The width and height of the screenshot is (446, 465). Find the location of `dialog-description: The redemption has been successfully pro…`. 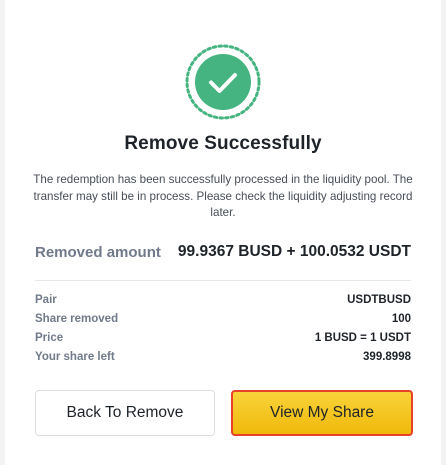

dialog-description: The redemption has been successfully pro… is located at coordinates (223, 196).